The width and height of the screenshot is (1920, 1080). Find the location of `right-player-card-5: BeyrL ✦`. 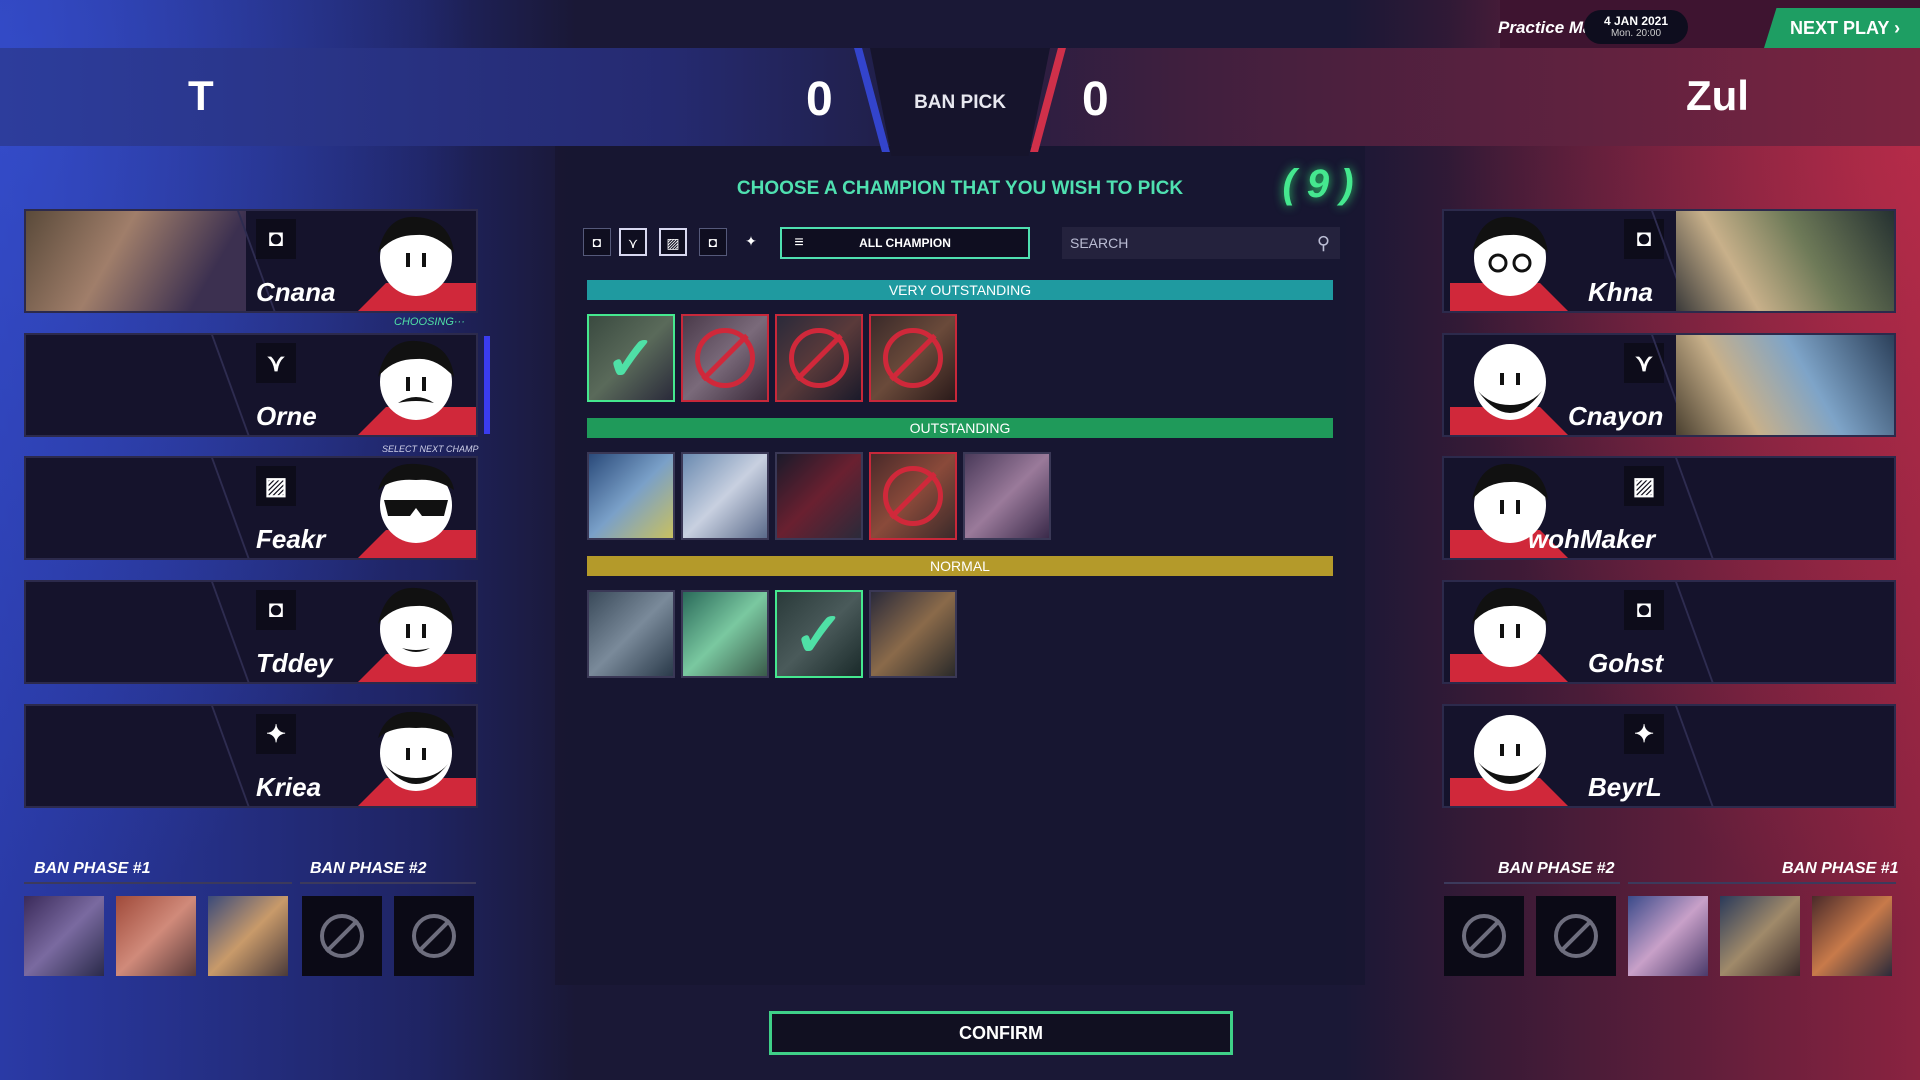

right-player-card-5: BeyrL ✦ is located at coordinates (1669, 756).